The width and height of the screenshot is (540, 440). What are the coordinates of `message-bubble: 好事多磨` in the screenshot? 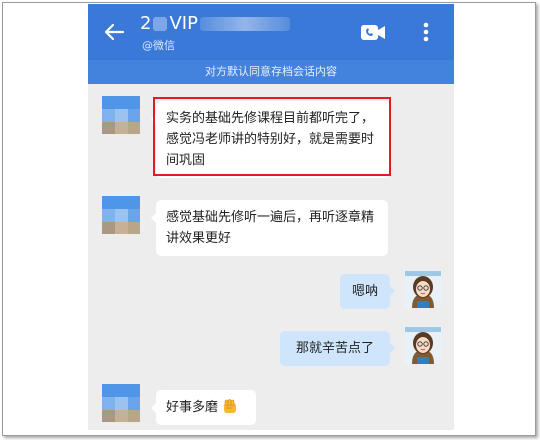 It's located at (203, 407).